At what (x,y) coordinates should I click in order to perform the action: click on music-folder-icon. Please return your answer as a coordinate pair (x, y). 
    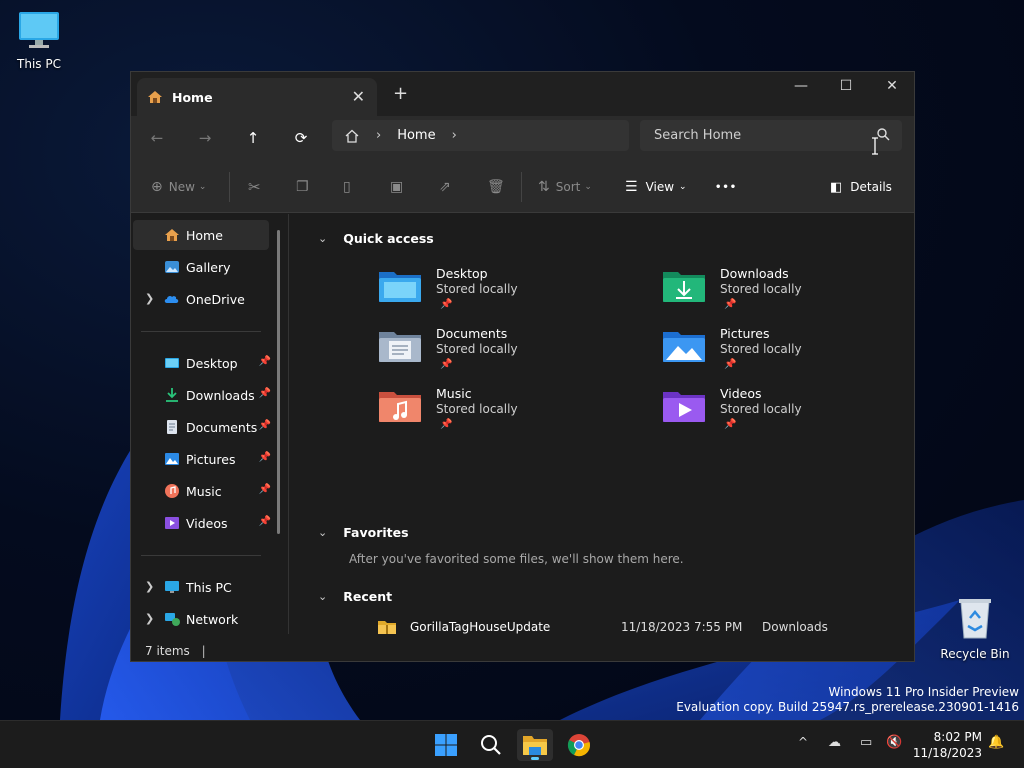
    Looking at the image, I should click on (400, 407).